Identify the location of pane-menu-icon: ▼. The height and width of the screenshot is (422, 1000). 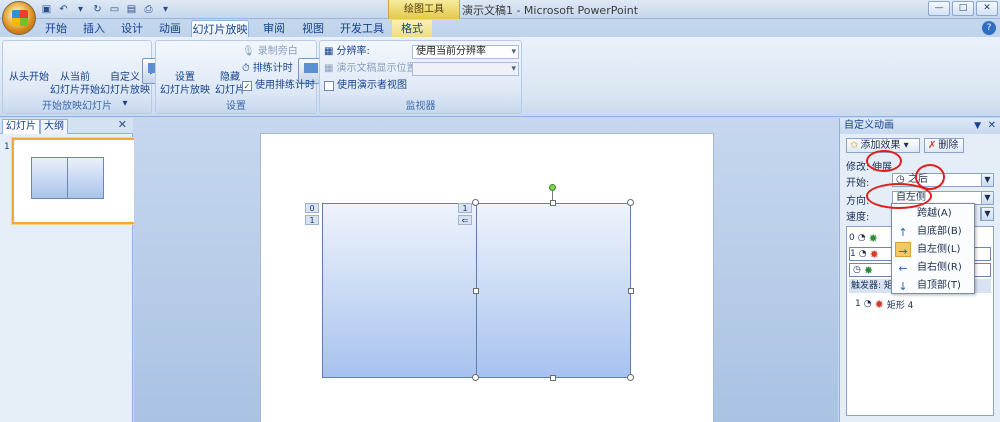
(977, 126).